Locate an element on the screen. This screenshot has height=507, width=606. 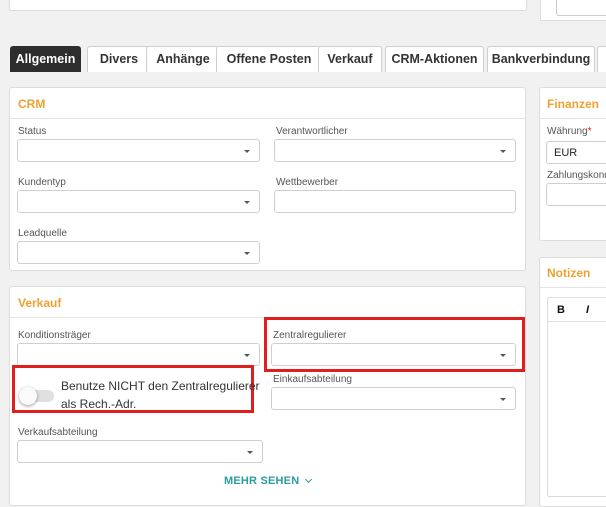
zahlungskond-select is located at coordinates (576, 194).